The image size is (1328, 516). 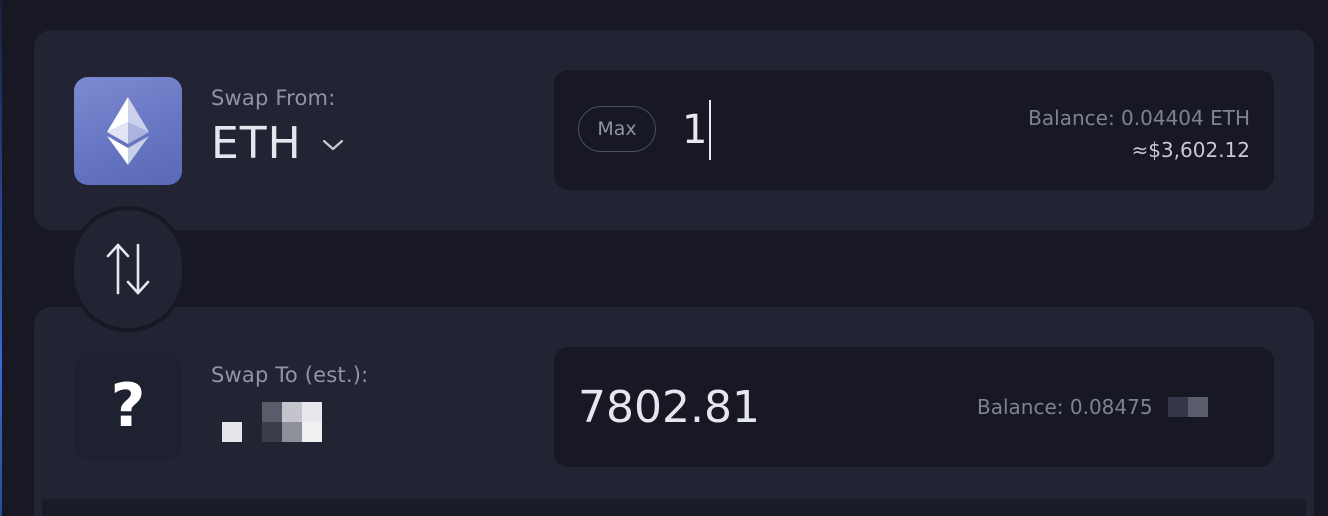 I want to click on swap-arrows-icon, so click(x=128, y=269).